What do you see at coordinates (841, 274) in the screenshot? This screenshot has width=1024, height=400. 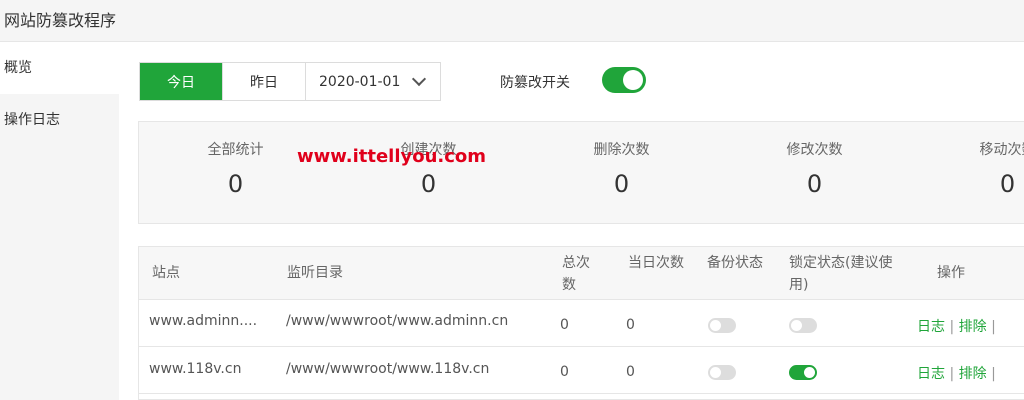 I see `header-lock: 锁定状态(建议使用)` at bounding box center [841, 274].